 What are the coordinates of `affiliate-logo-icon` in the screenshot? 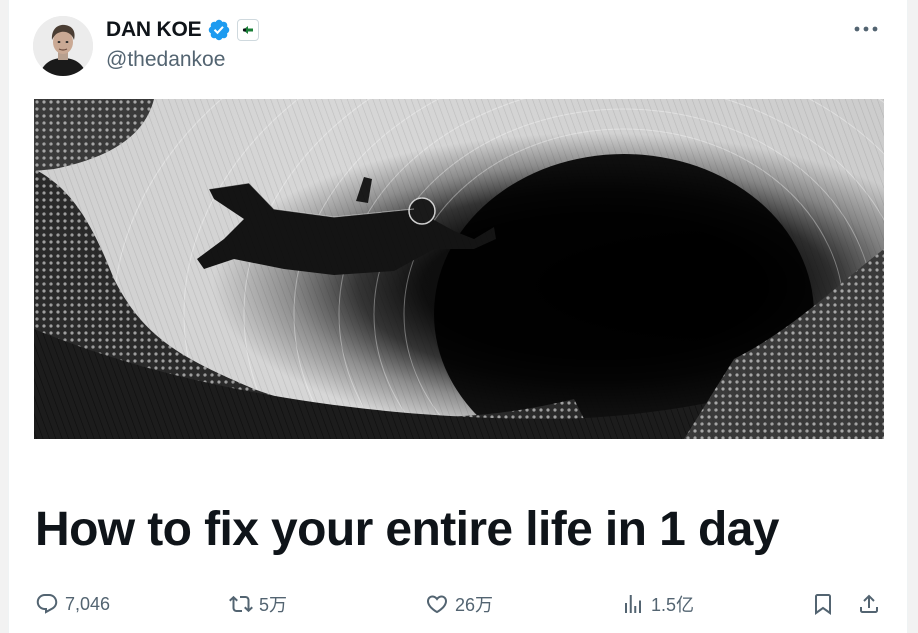 It's located at (248, 30).